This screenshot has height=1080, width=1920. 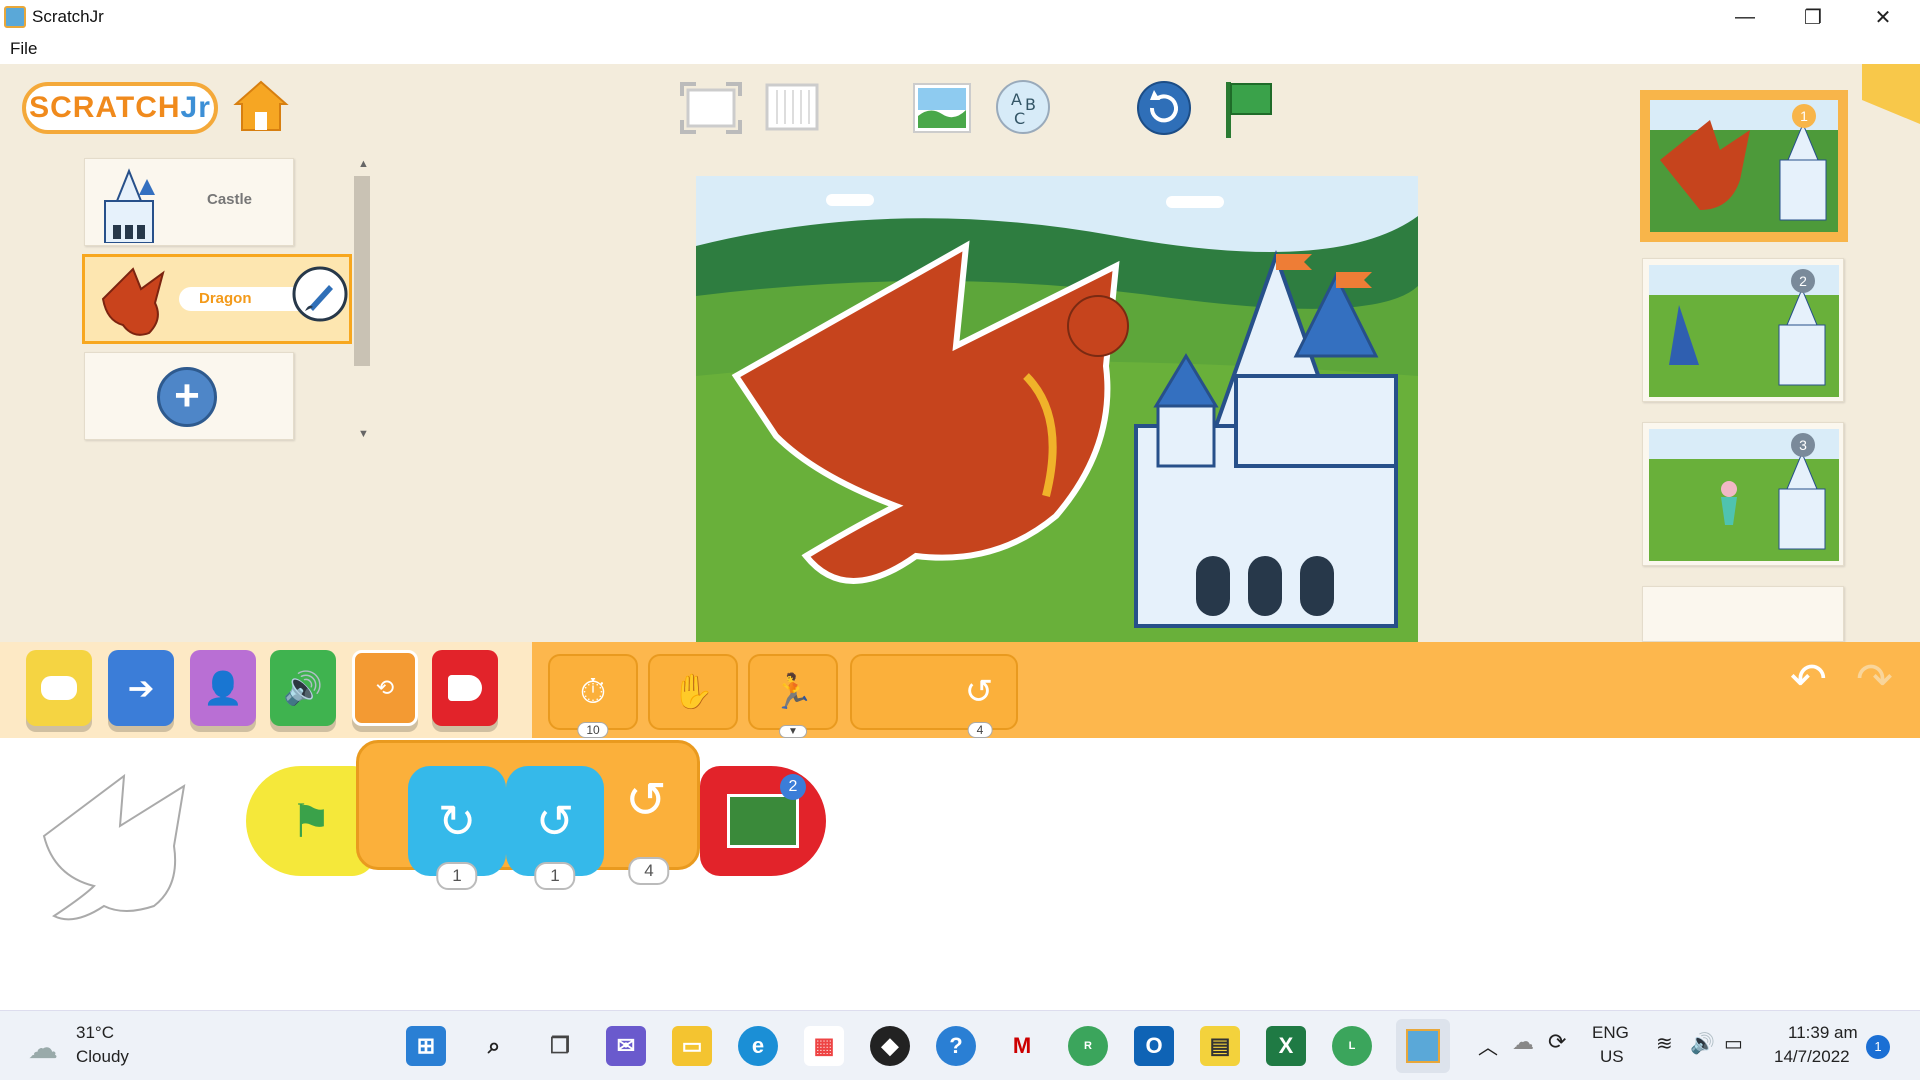 I want to click on minimize-button: —, so click(x=1745, y=17).